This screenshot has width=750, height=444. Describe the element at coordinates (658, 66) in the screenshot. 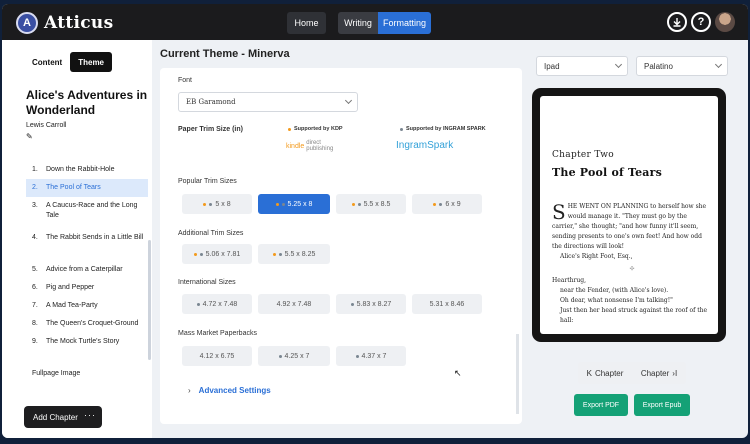

I see `preview-font-value: Palatino` at that location.